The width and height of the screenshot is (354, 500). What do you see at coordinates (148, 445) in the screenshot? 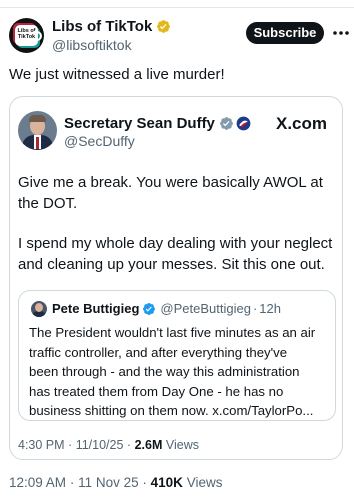
I see `quoted-views-count: 2.6M` at bounding box center [148, 445].